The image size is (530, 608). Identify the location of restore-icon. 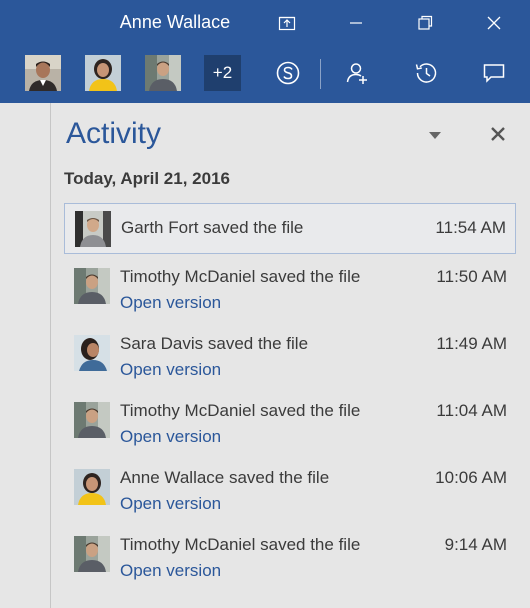
(425, 22).